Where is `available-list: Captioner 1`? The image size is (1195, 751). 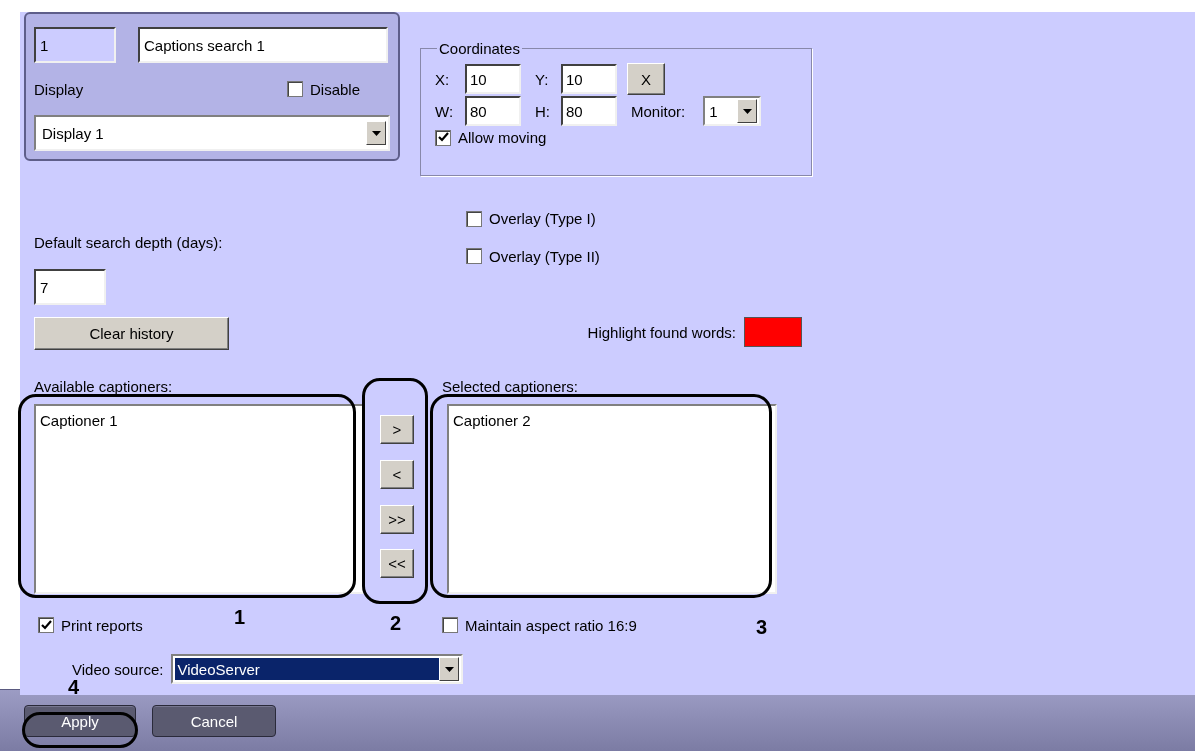
available-list: Captioner 1 is located at coordinates (199, 499).